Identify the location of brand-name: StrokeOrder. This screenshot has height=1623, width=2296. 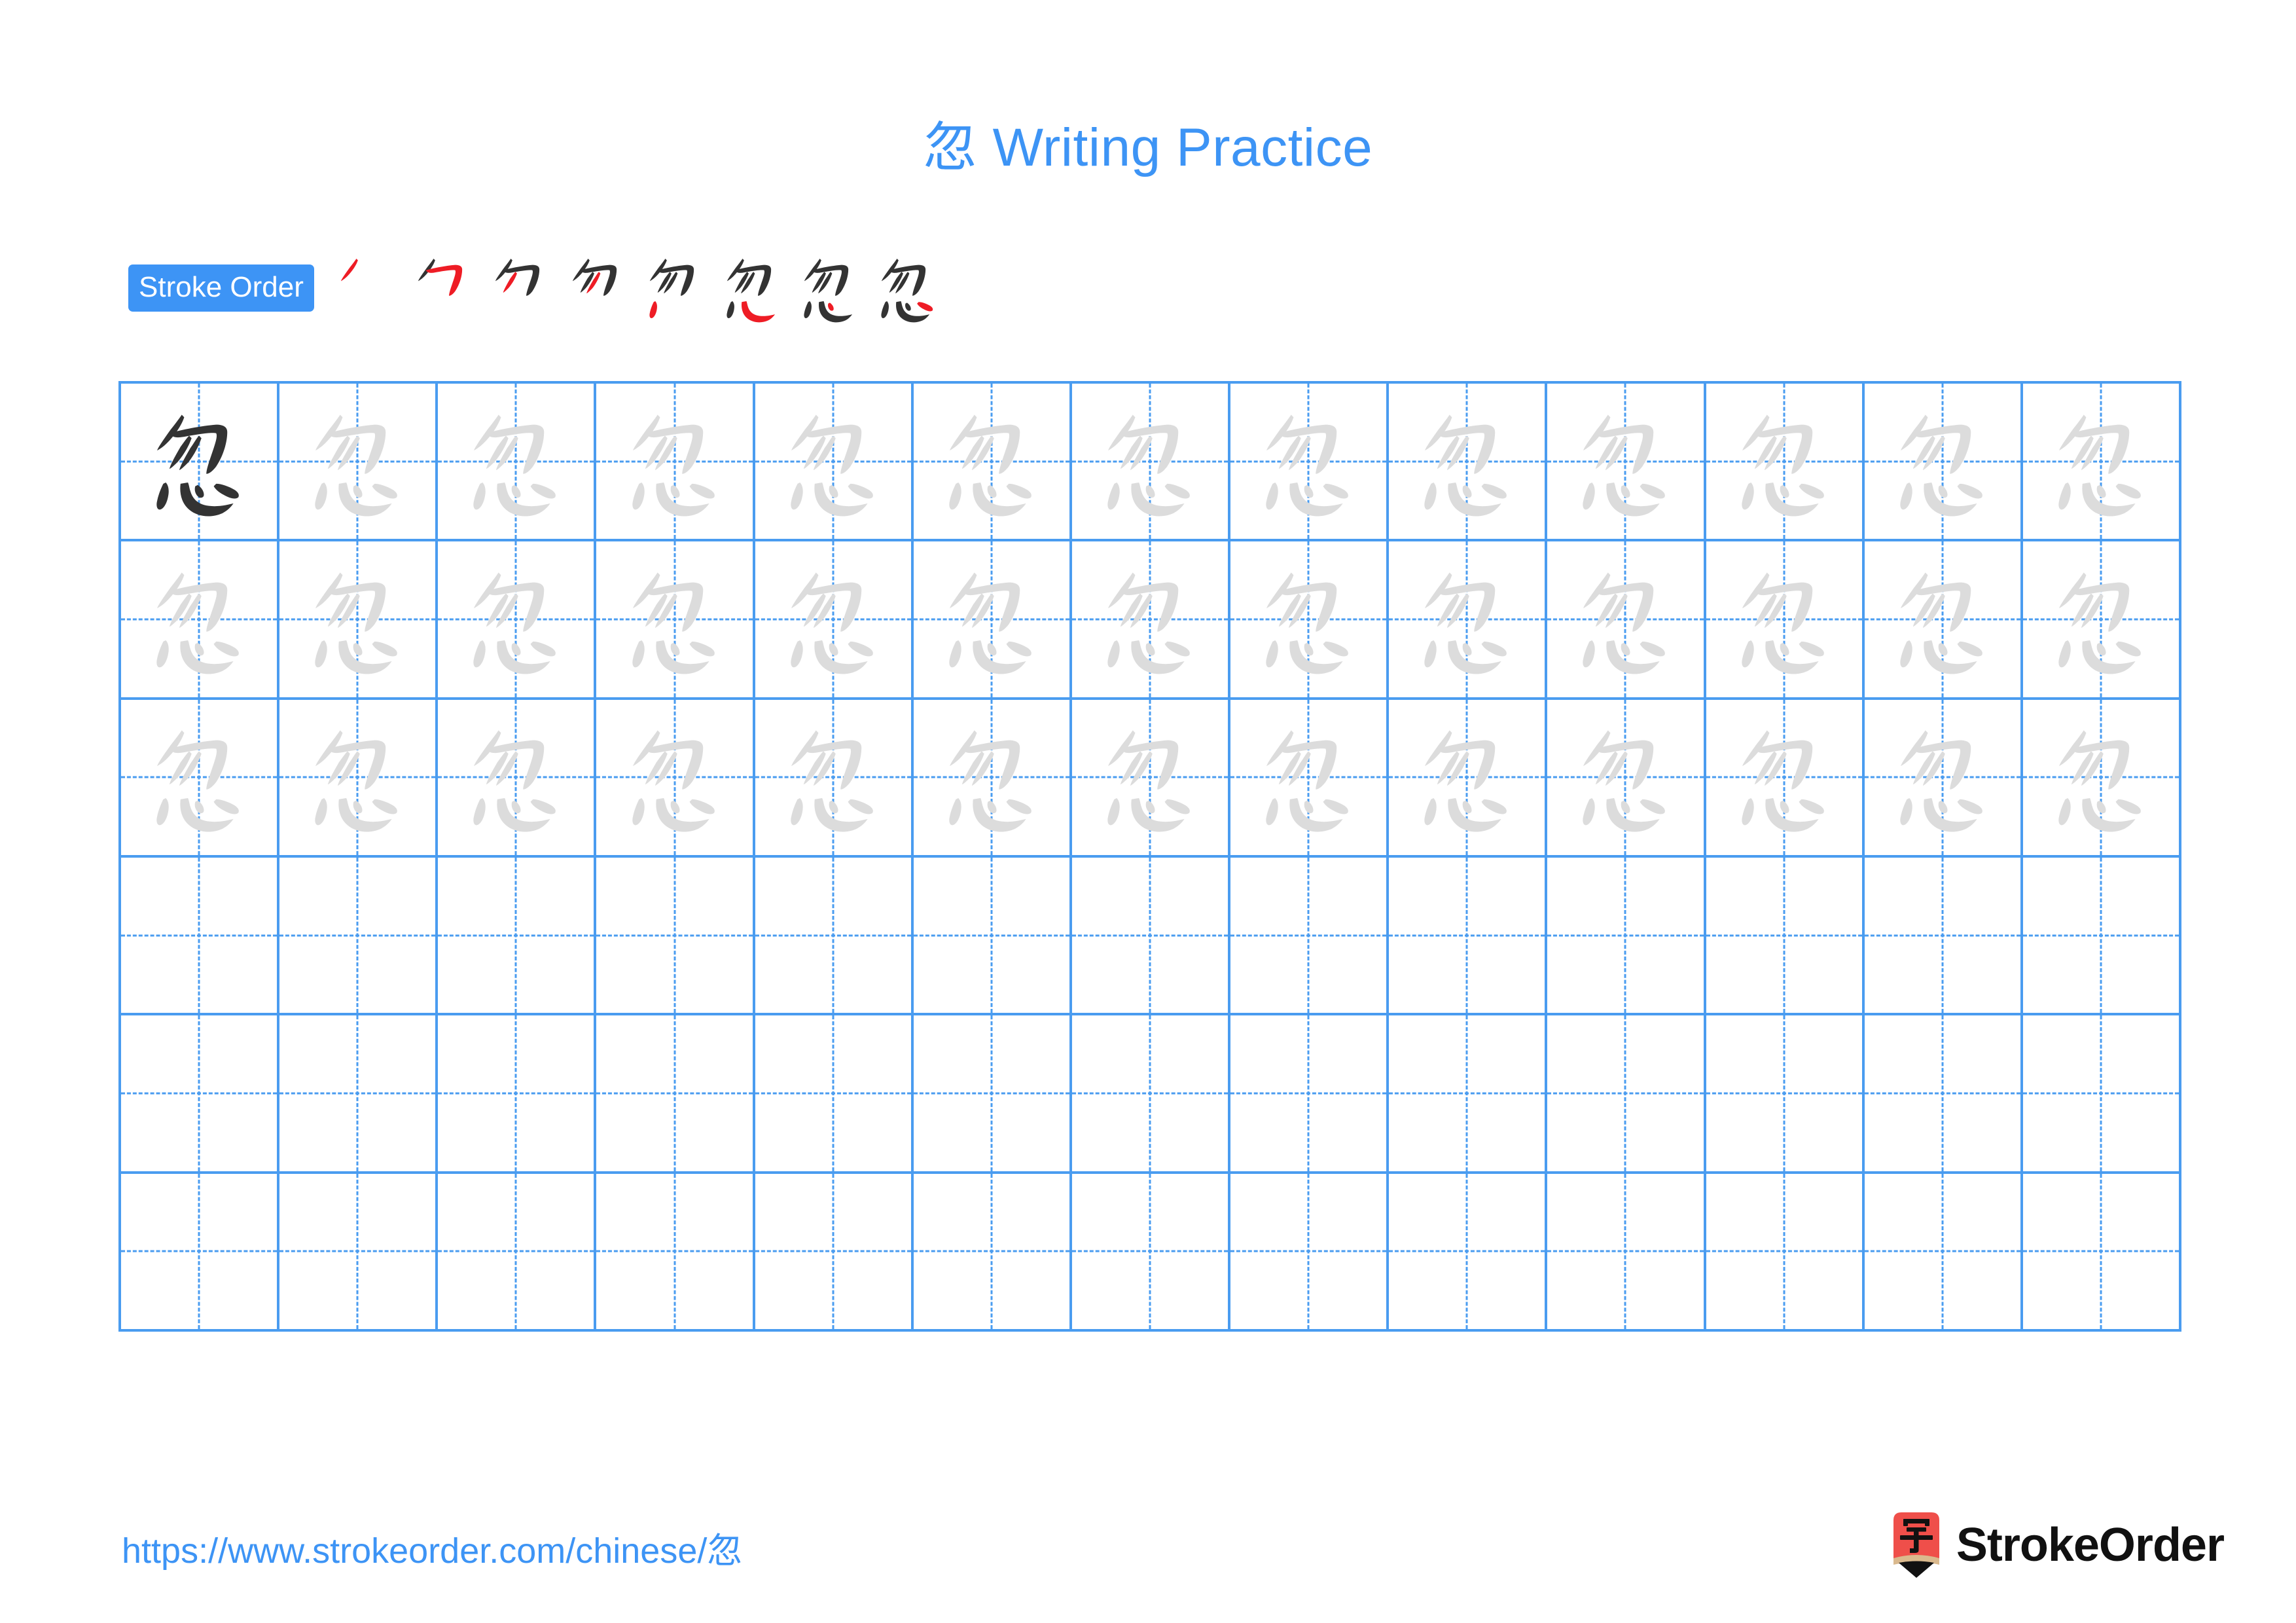
(2090, 1545).